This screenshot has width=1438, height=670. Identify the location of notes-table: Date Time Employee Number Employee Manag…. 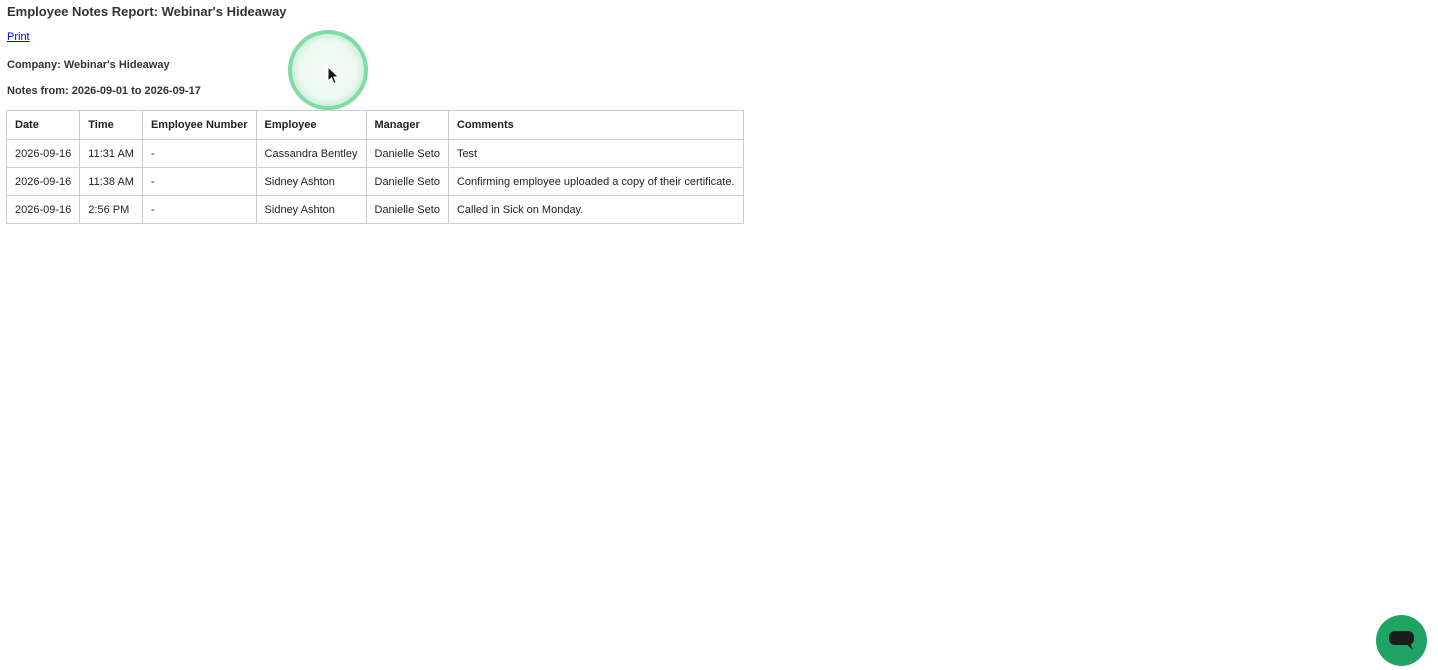
(374, 167).